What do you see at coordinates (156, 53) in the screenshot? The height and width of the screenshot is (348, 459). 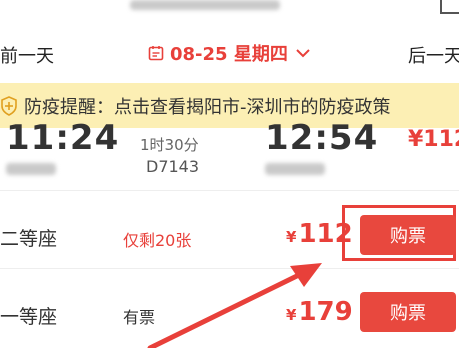 I see `calendar-icon` at bounding box center [156, 53].